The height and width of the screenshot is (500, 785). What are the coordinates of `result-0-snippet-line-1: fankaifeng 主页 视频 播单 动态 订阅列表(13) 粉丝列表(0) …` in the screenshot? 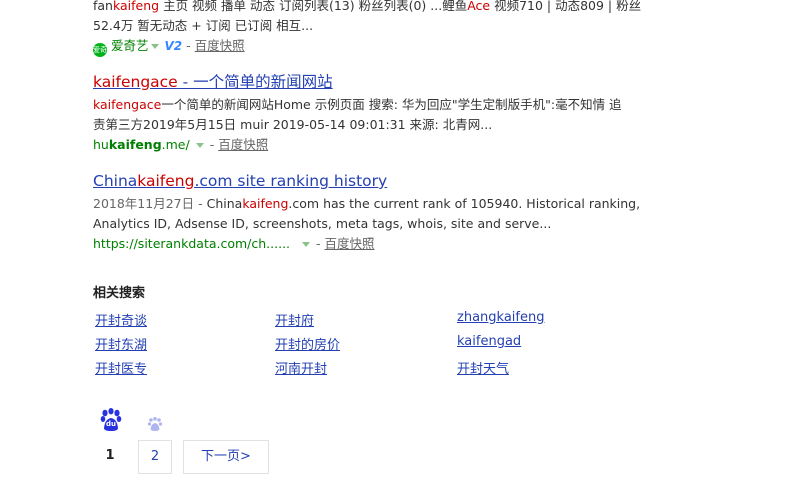 It's located at (367, 8).